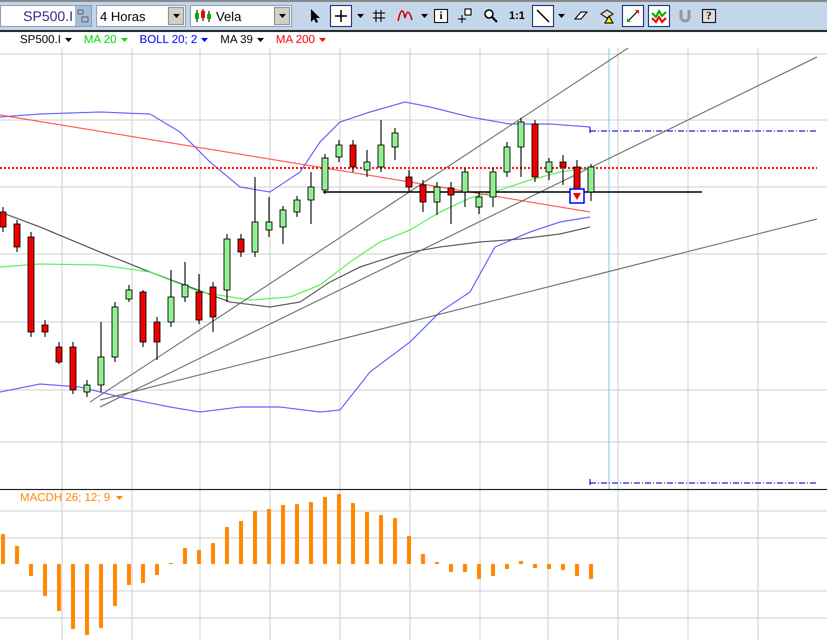 The width and height of the screenshot is (827, 644). Describe the element at coordinates (174, 40) in the screenshot. I see `indicator-legend: BOLL 20; 2` at that location.